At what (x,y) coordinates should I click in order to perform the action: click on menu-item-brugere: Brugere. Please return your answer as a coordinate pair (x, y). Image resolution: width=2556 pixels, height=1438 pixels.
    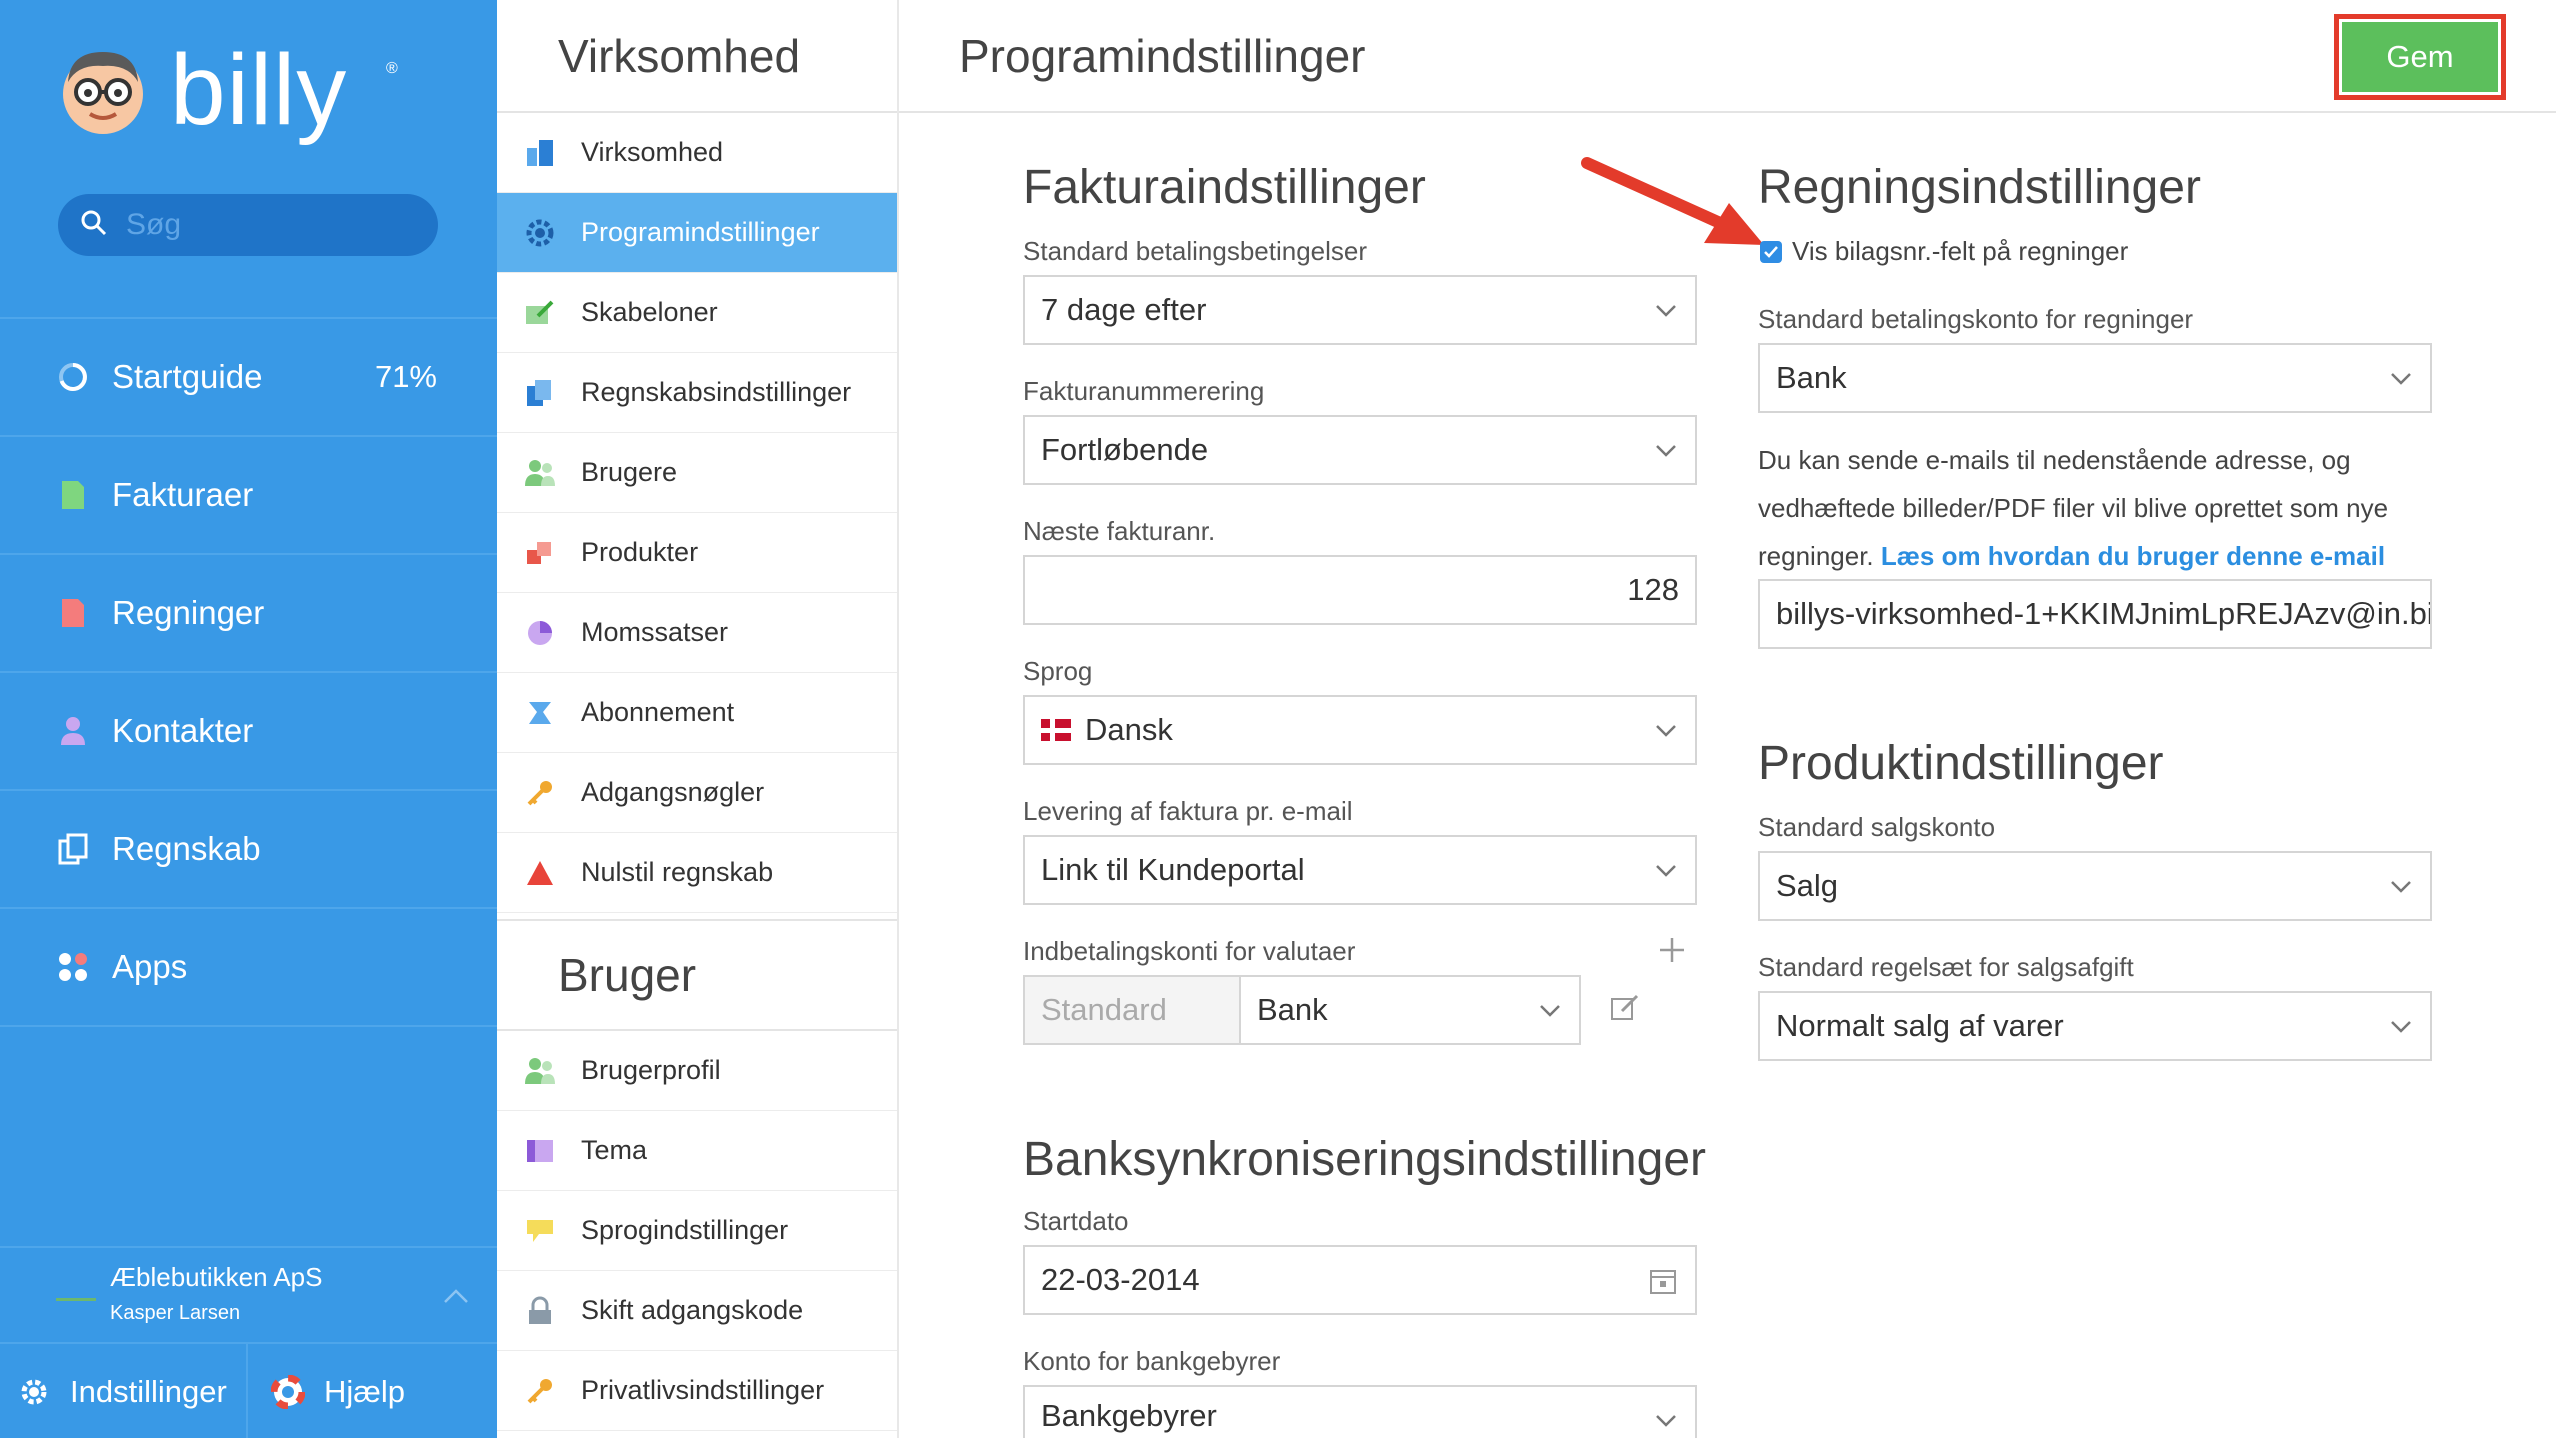
    Looking at the image, I should click on (697, 473).